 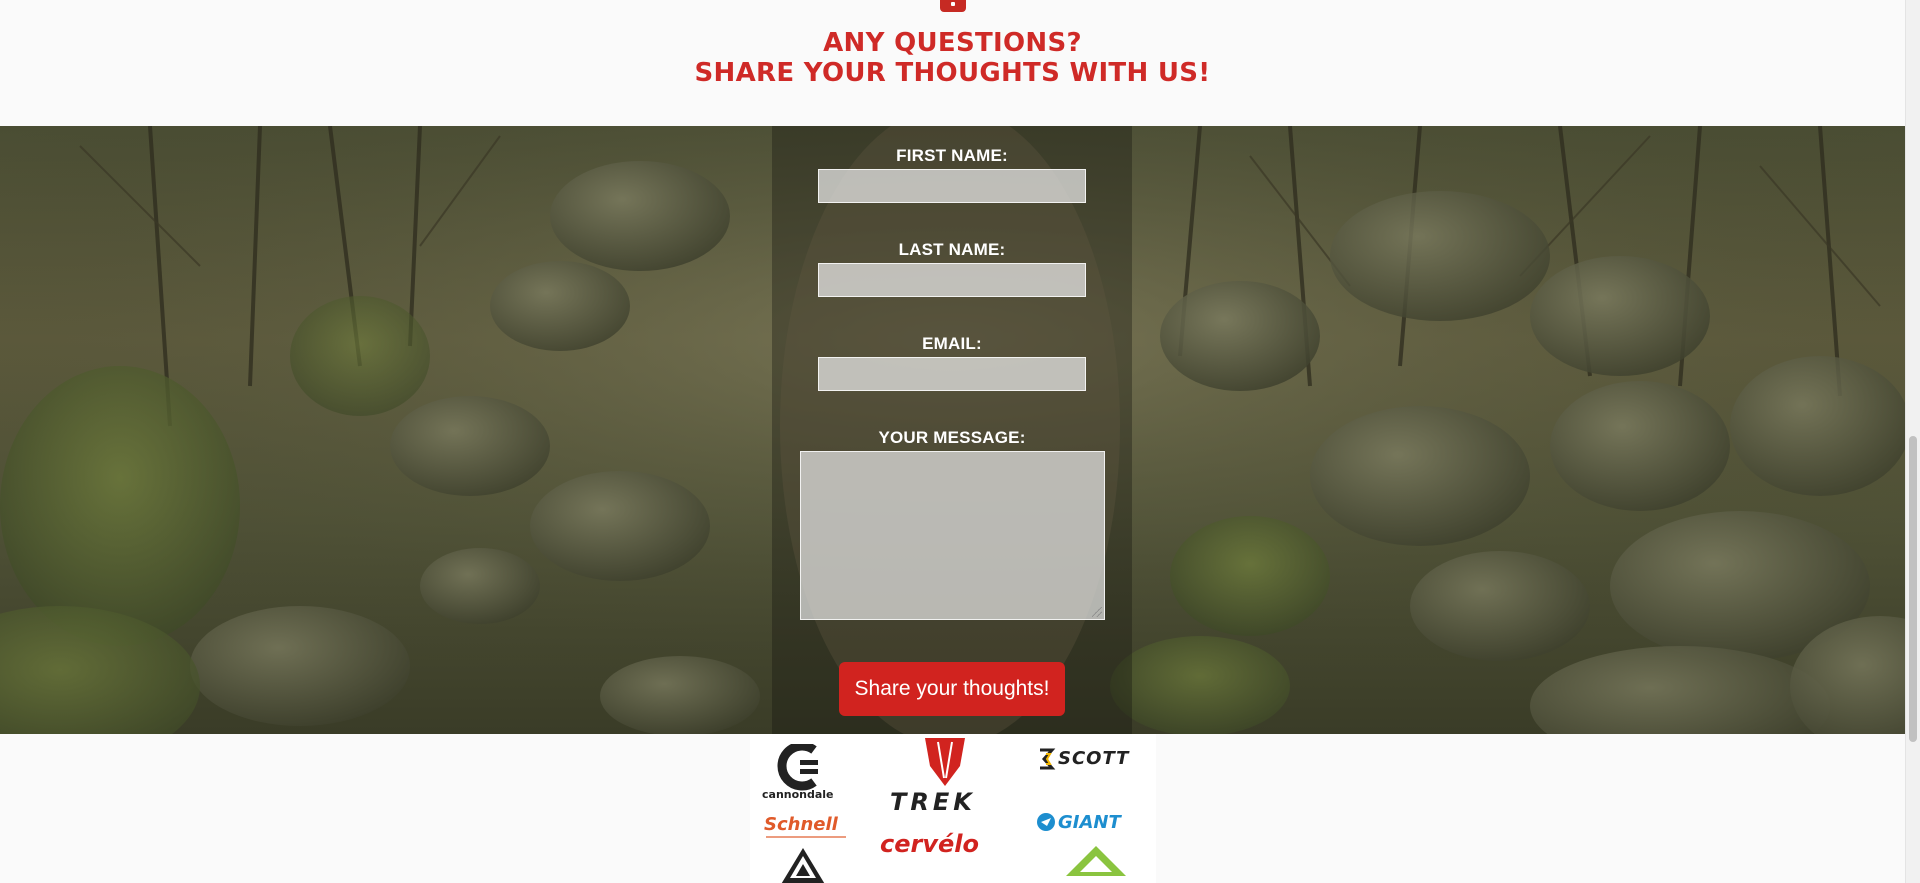 What do you see at coordinates (952, 535) in the screenshot?
I see `message-textarea` at bounding box center [952, 535].